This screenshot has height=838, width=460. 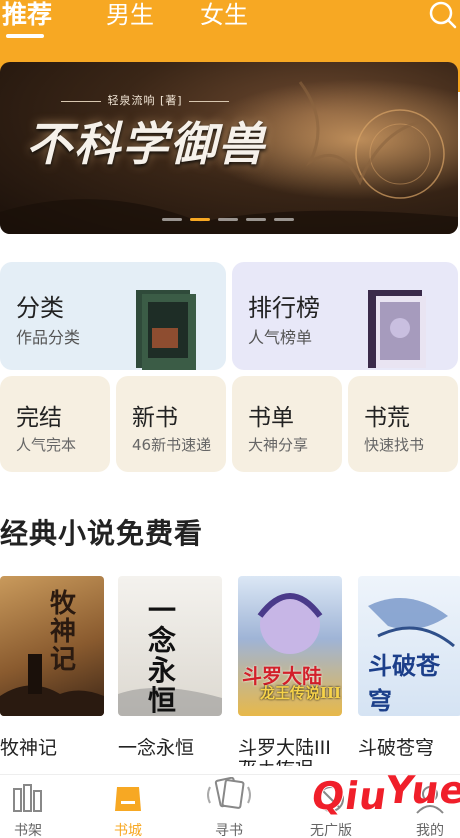 What do you see at coordinates (128, 799) in the screenshot?
I see `bookstore-icon` at bounding box center [128, 799].